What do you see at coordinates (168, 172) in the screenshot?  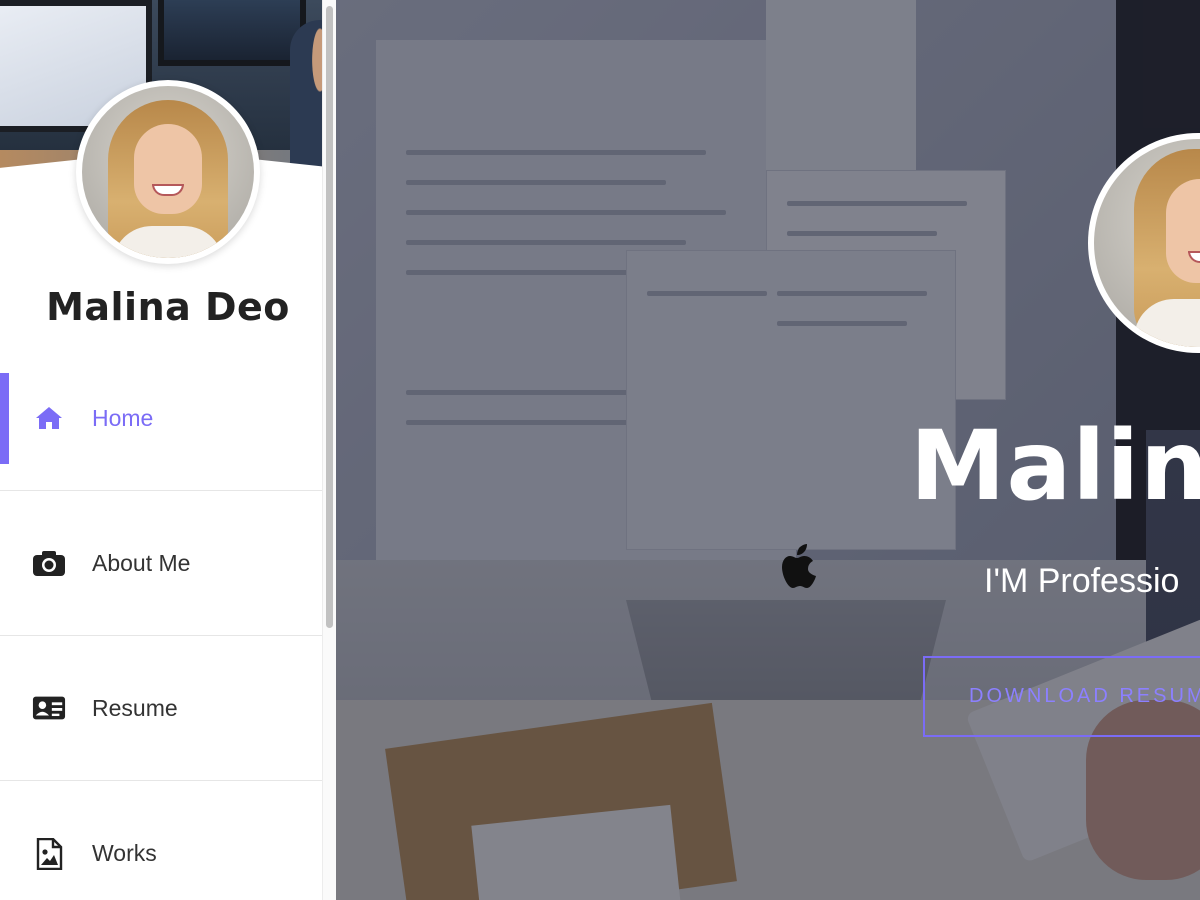 I see `profile-avatar` at bounding box center [168, 172].